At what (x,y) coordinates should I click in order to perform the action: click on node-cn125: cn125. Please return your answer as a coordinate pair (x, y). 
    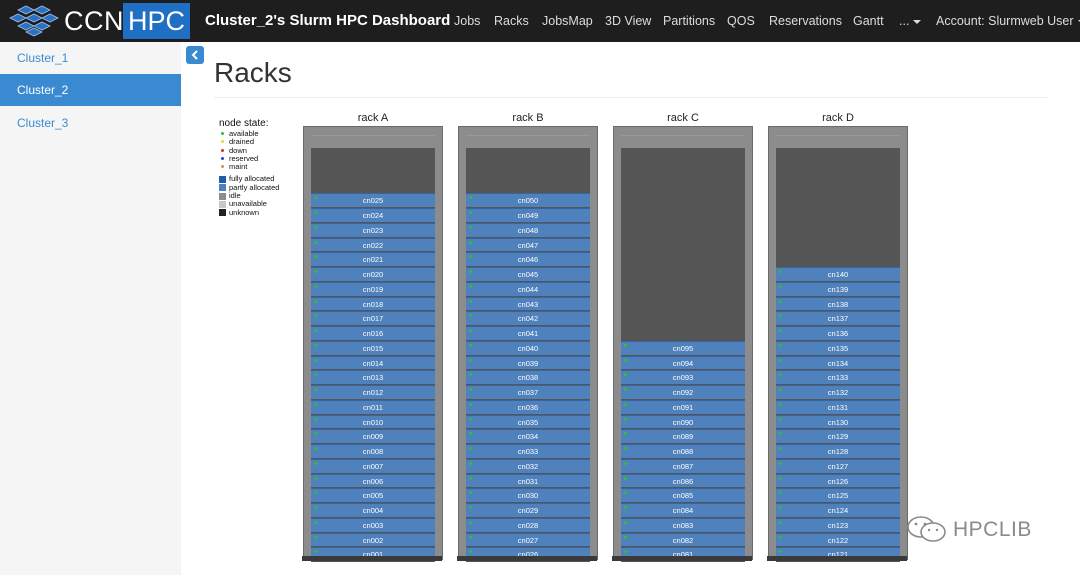
    Looking at the image, I should click on (838, 495).